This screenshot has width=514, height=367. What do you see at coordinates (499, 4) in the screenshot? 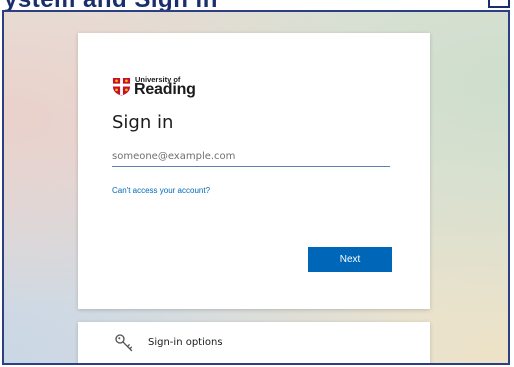
I see `heading-box-fragment` at bounding box center [499, 4].